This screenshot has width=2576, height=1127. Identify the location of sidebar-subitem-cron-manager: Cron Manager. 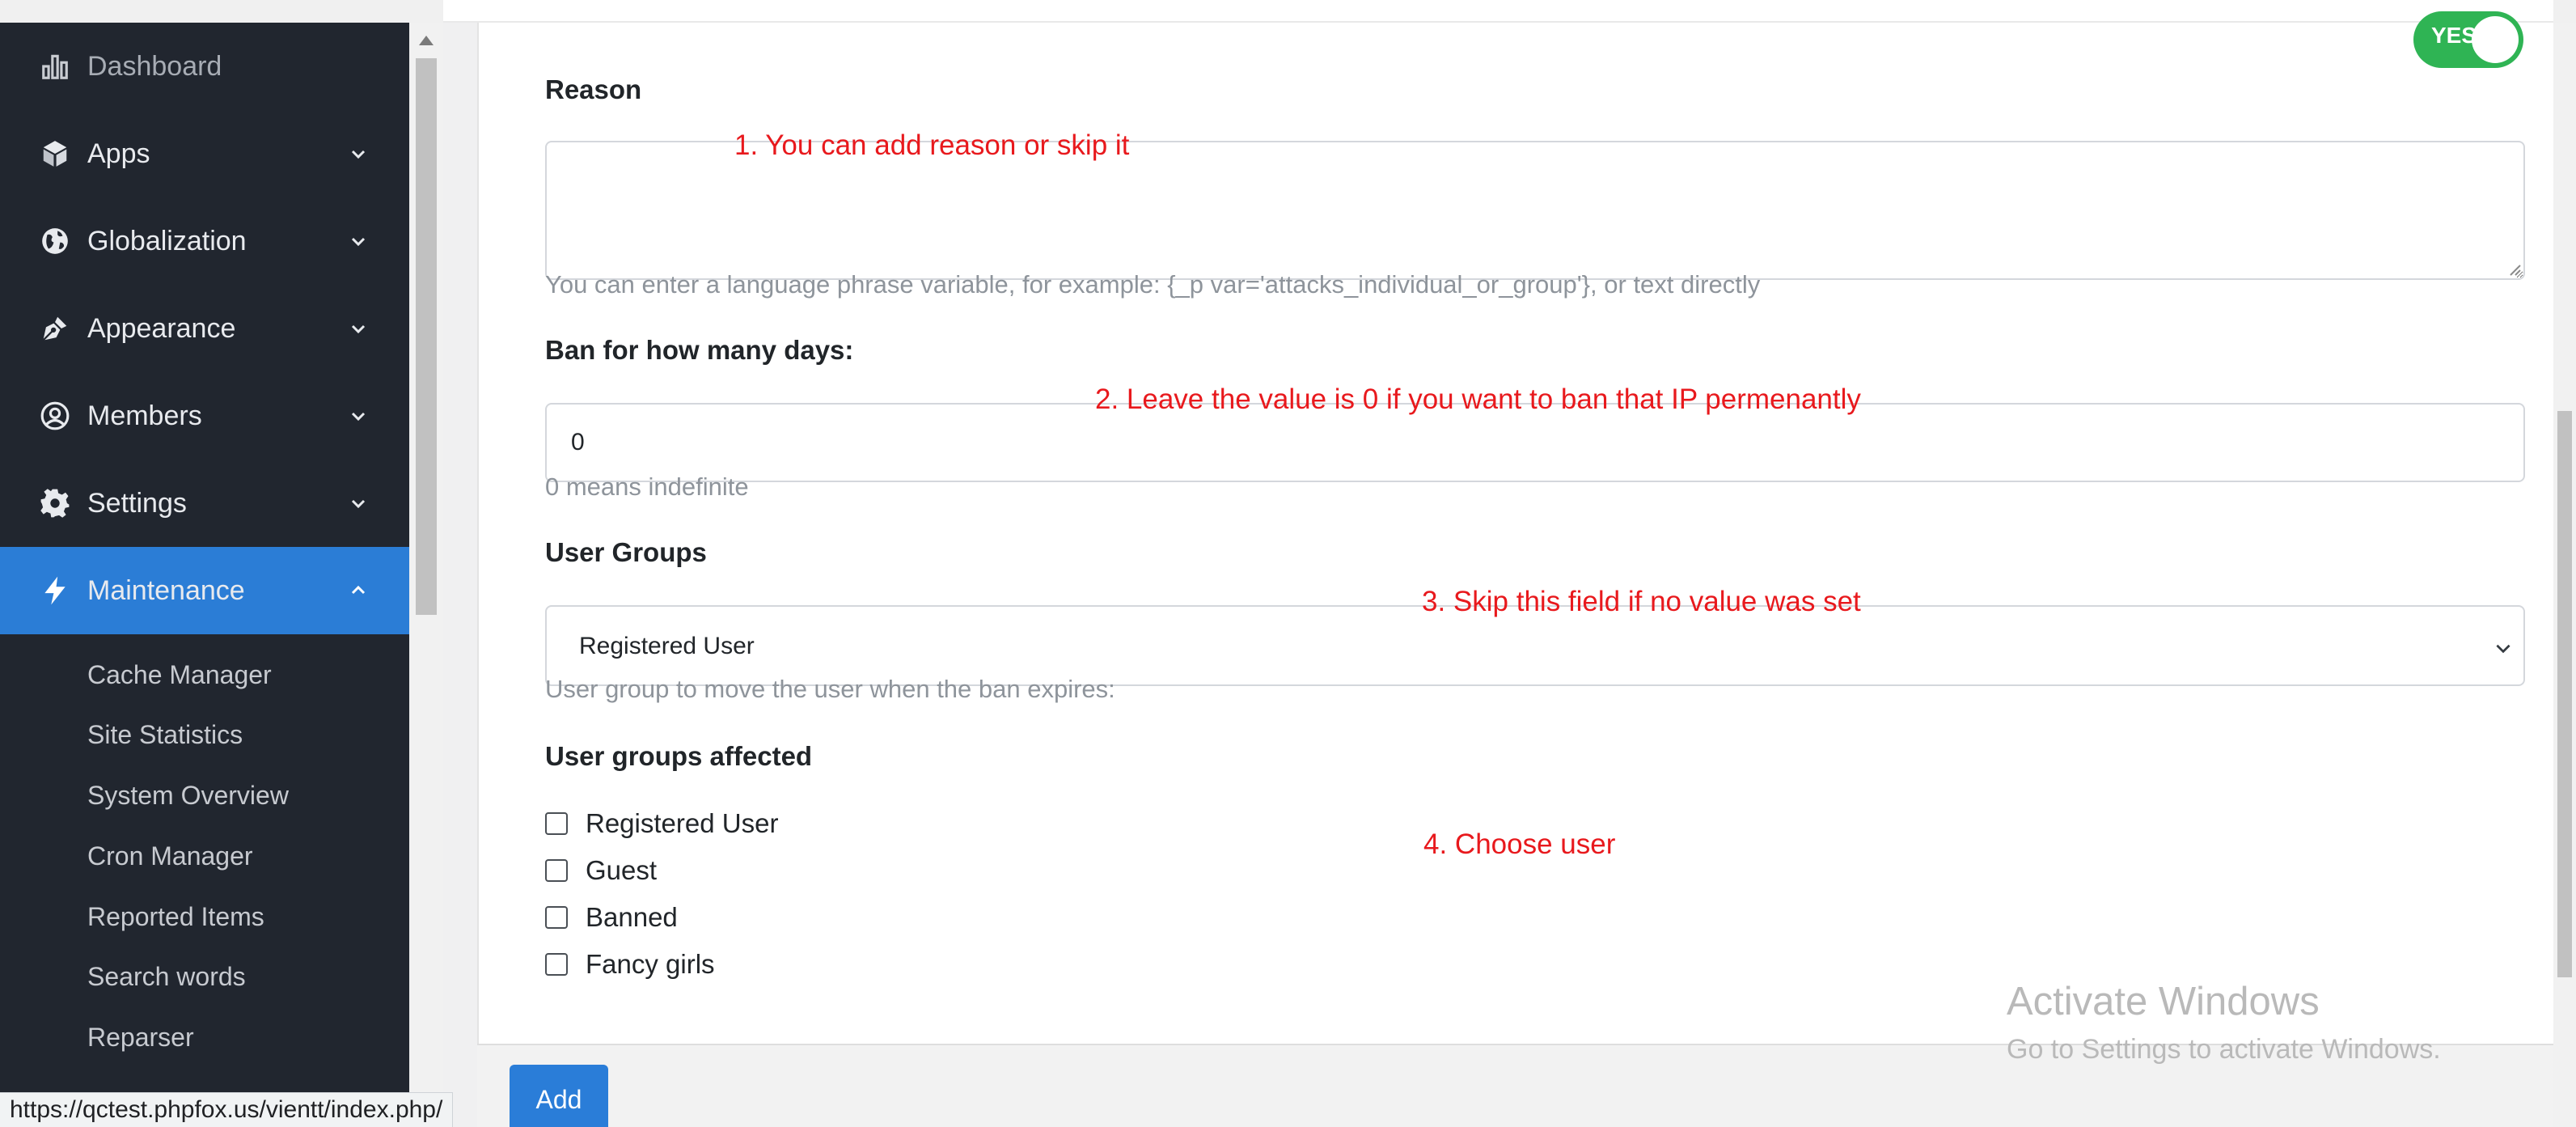
(170, 856).